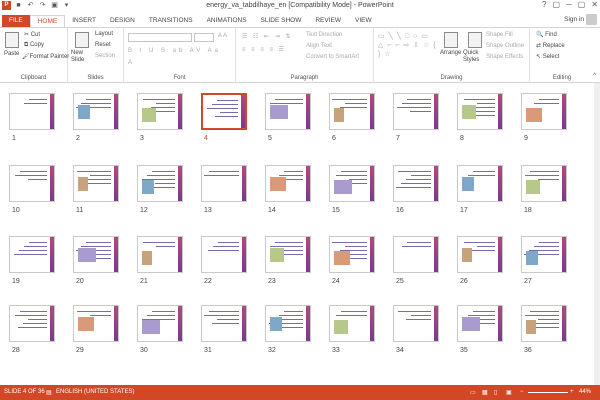  I want to click on view-slideshow-icon: ▣, so click(509, 392).